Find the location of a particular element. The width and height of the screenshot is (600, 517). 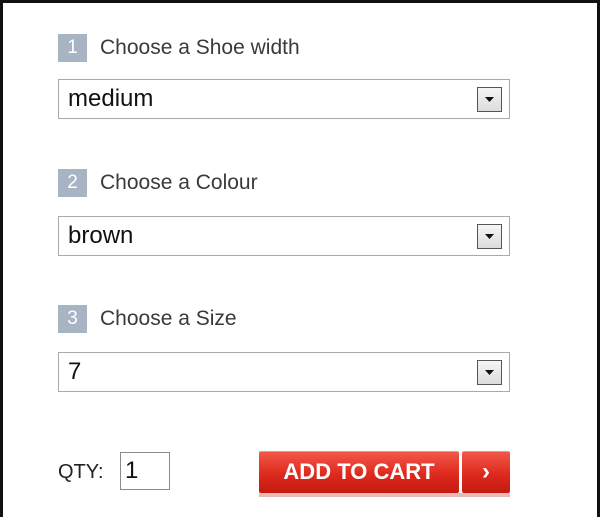

step-title: Choose a Size is located at coordinates (168, 318).